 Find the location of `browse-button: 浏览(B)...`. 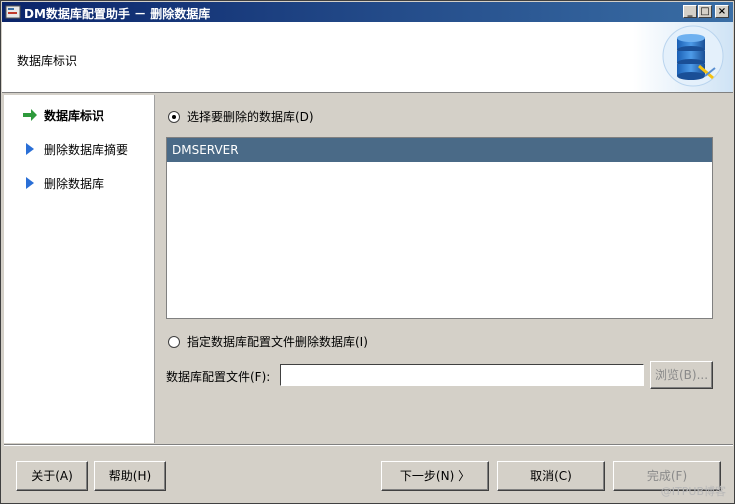

browse-button: 浏览(B)... is located at coordinates (681, 375).